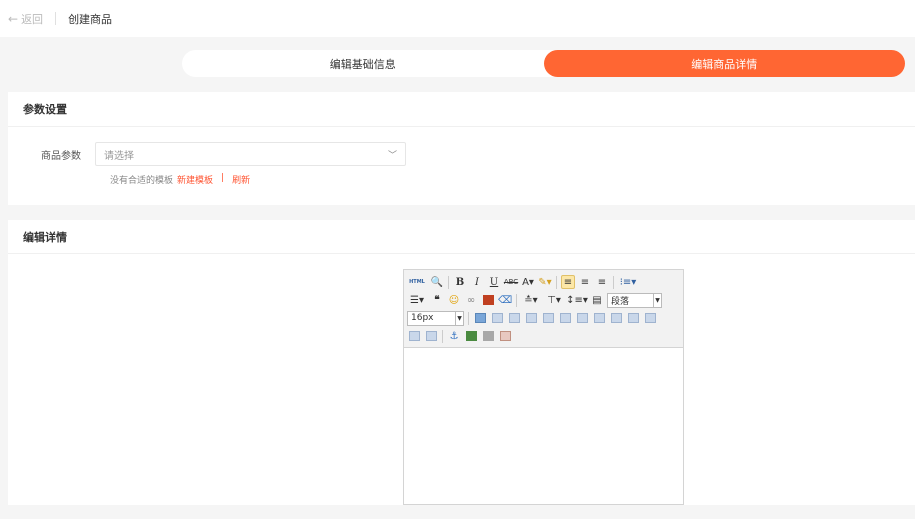 The height and width of the screenshot is (519, 915). I want to click on editor-content-area, so click(543, 426).